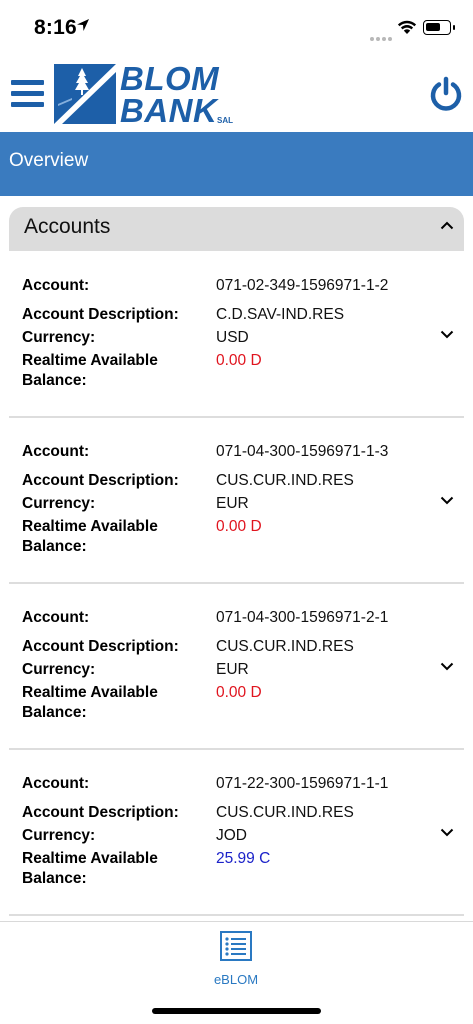 The image size is (473, 1024). What do you see at coordinates (382, 37) in the screenshot?
I see `cellular-signal-icon` at bounding box center [382, 37].